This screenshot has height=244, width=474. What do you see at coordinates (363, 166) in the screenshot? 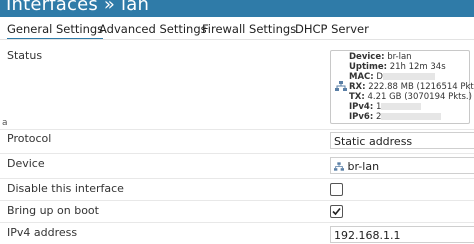
I see `device-value: br-lan` at bounding box center [363, 166].